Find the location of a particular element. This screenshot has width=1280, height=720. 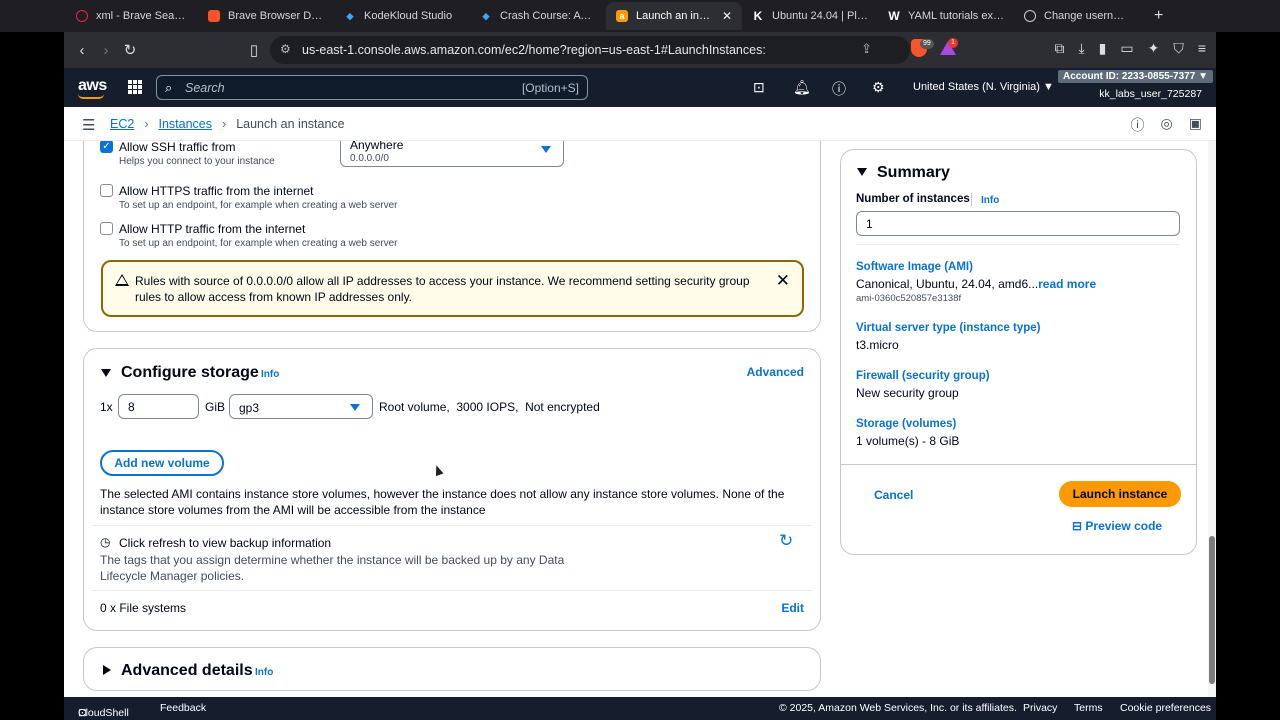

tab-yaml-tutorials: W YAML tutorials examp is located at coordinates (946, 16).